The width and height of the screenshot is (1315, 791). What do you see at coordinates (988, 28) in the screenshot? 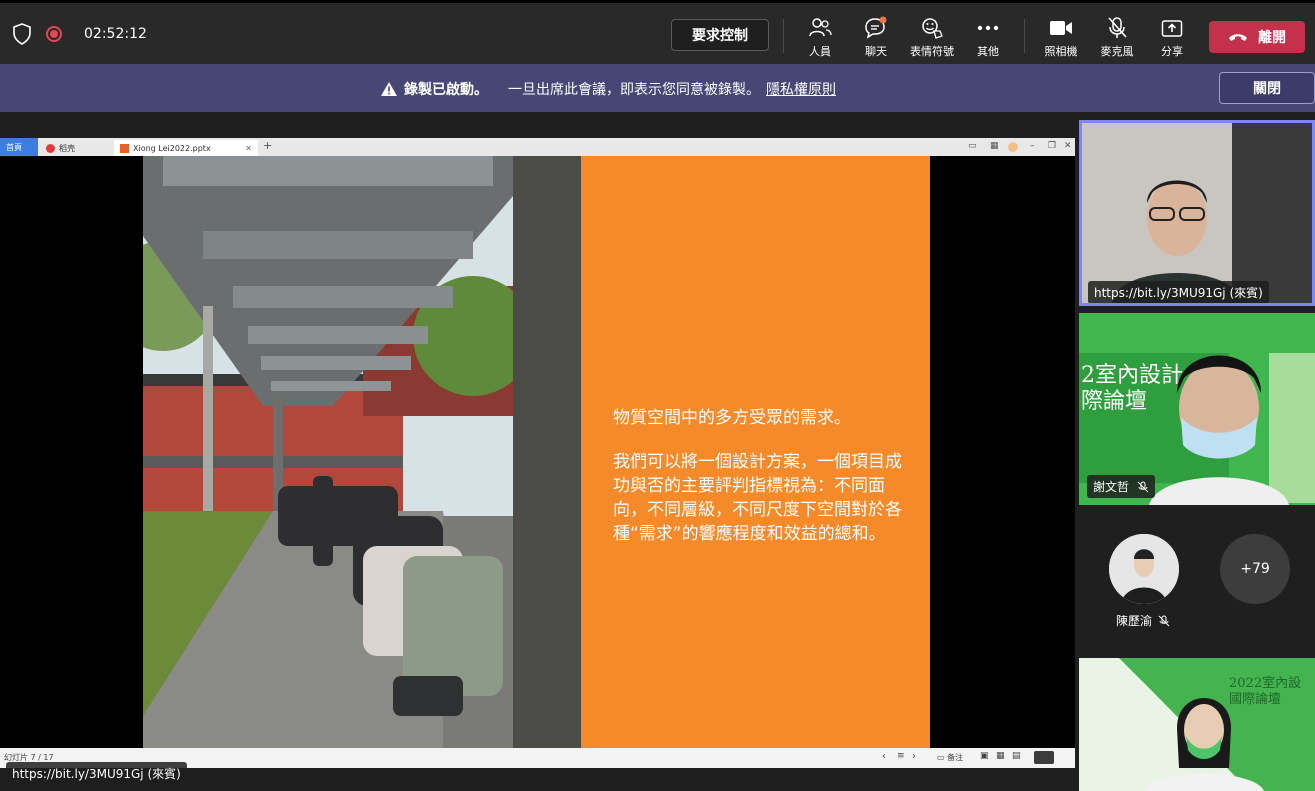
I see `more-icon` at bounding box center [988, 28].